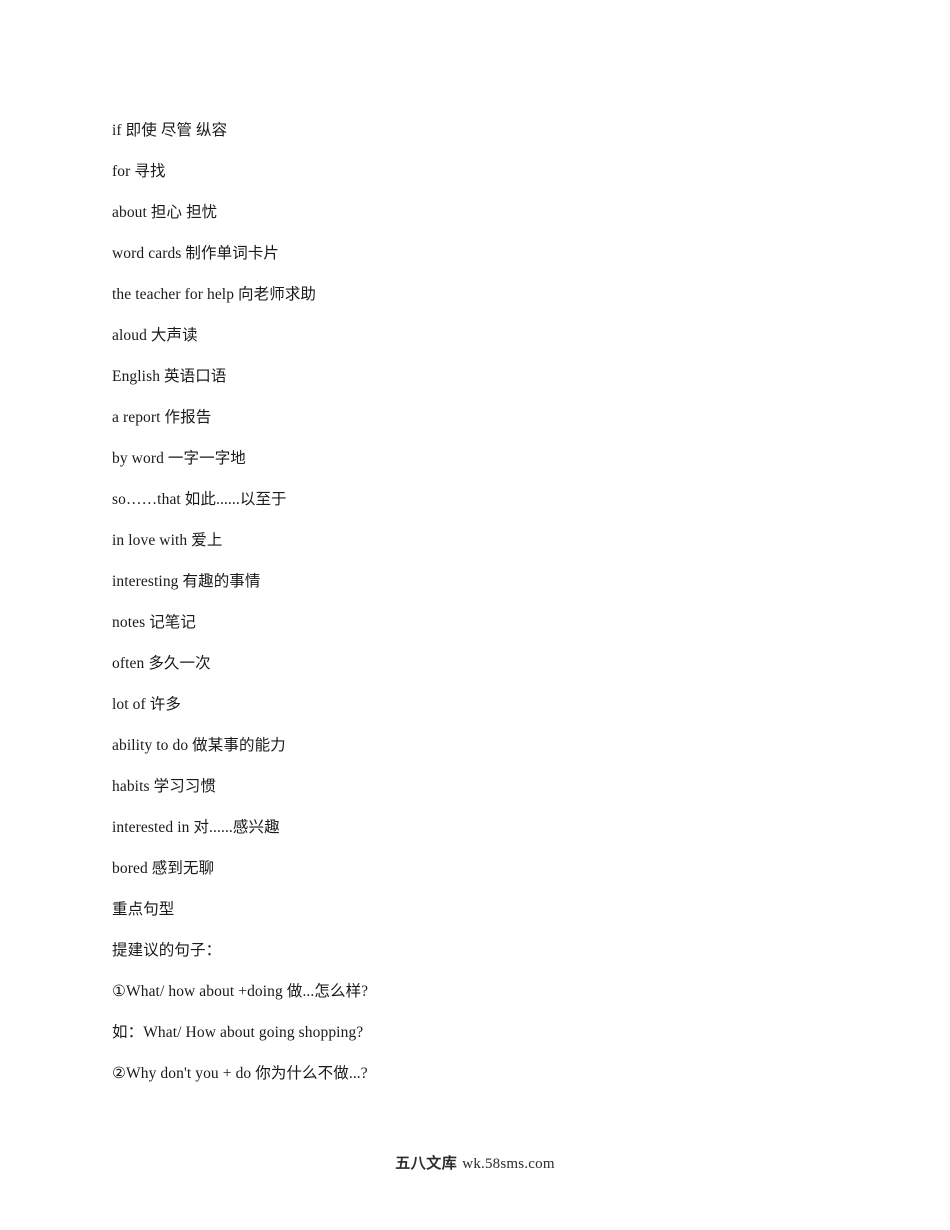 The image size is (950, 1230). I want to click on pattern-example: 如：What/ How about going shopping?, so click(238, 1032).